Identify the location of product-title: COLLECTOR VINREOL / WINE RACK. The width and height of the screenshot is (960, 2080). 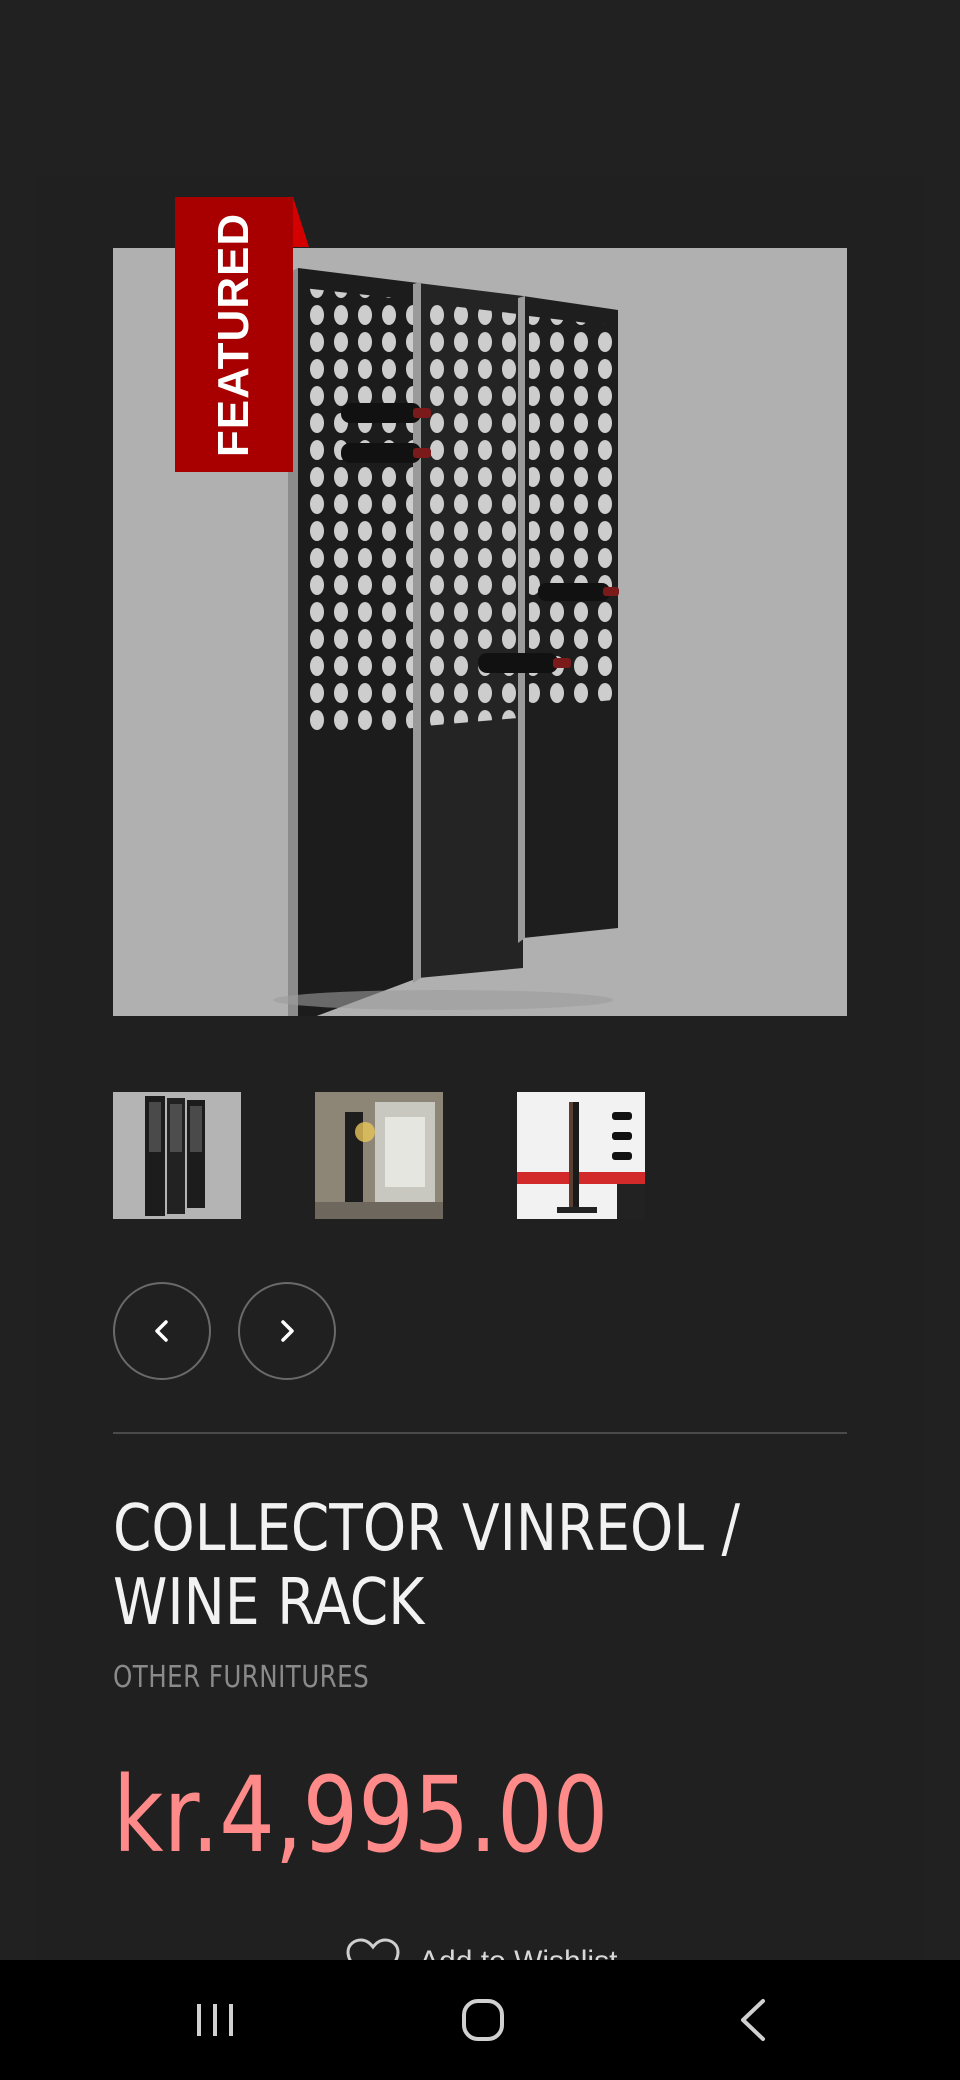
(427, 1566).